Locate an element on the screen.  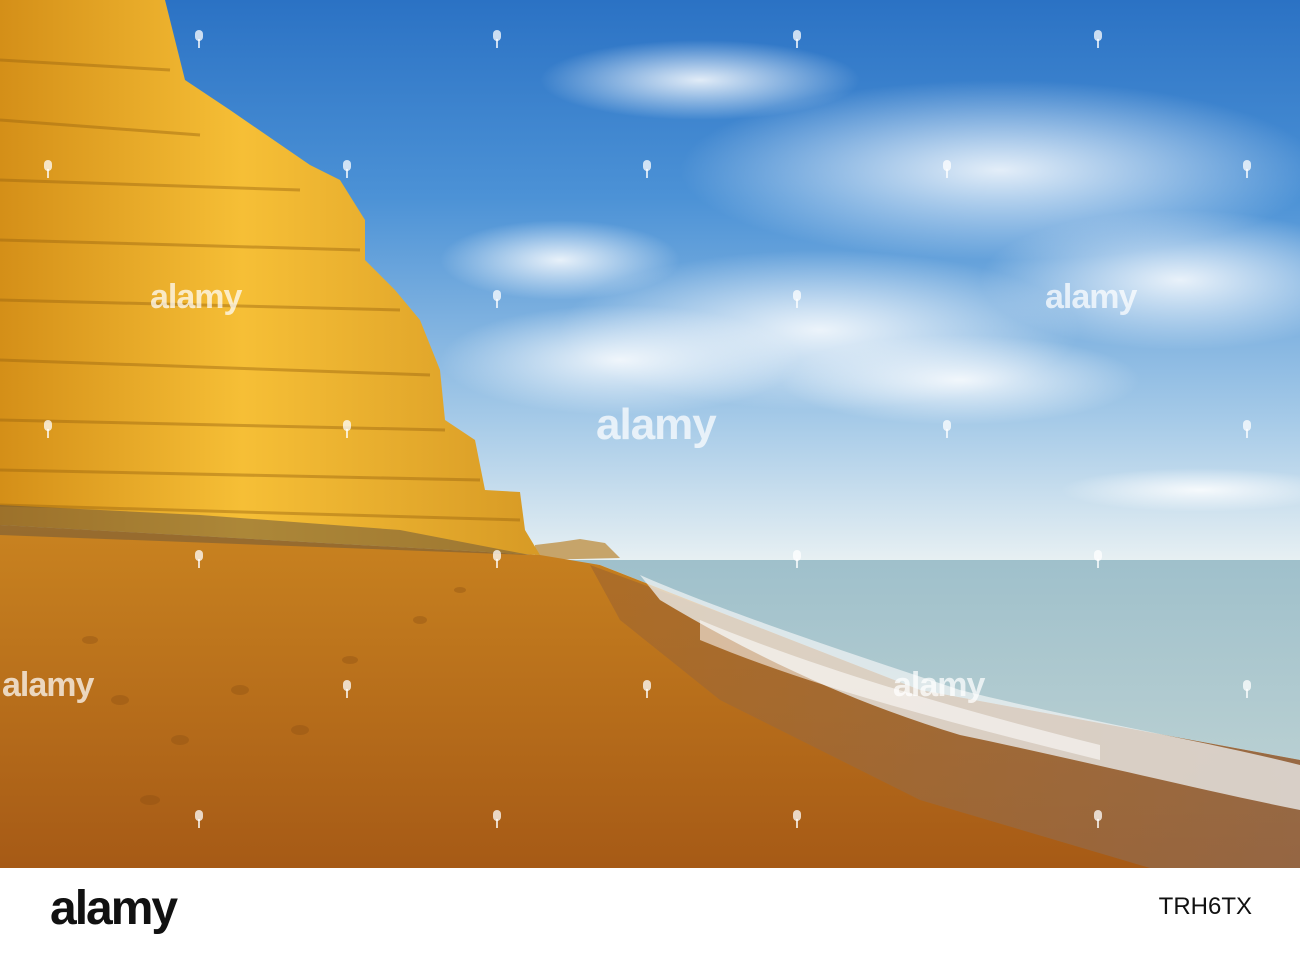
footer-bar is located at coordinates (650, 912).